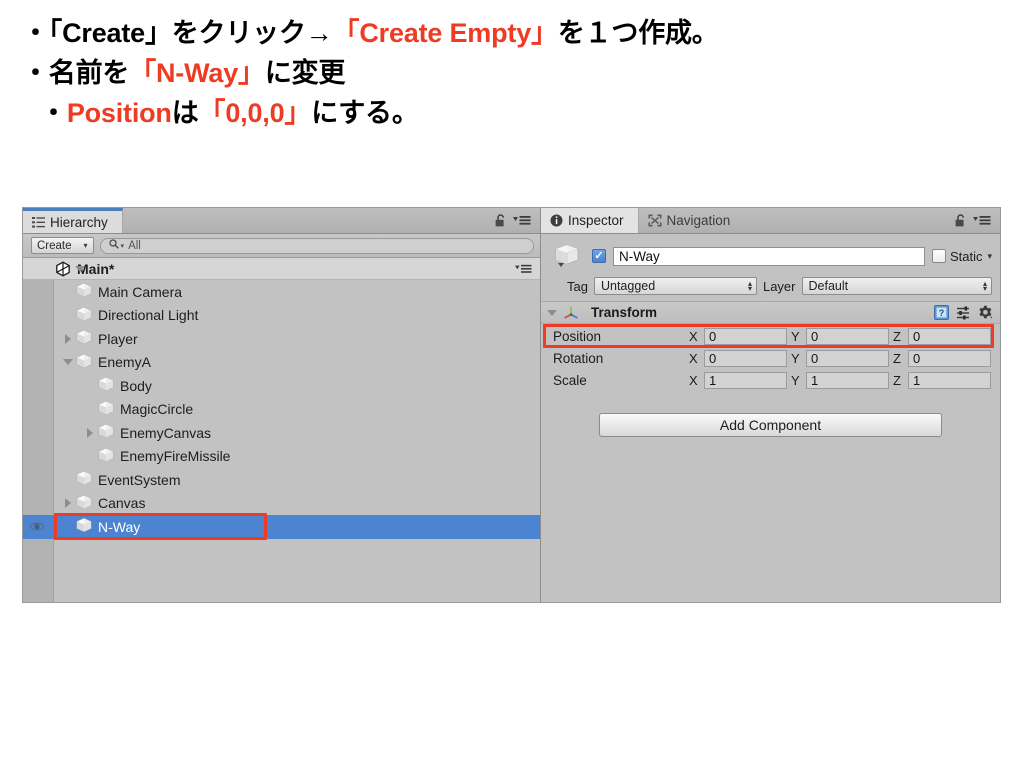 The image size is (1024, 768). Describe the element at coordinates (577, 286) in the screenshot. I see `tag-label: Tag` at that location.